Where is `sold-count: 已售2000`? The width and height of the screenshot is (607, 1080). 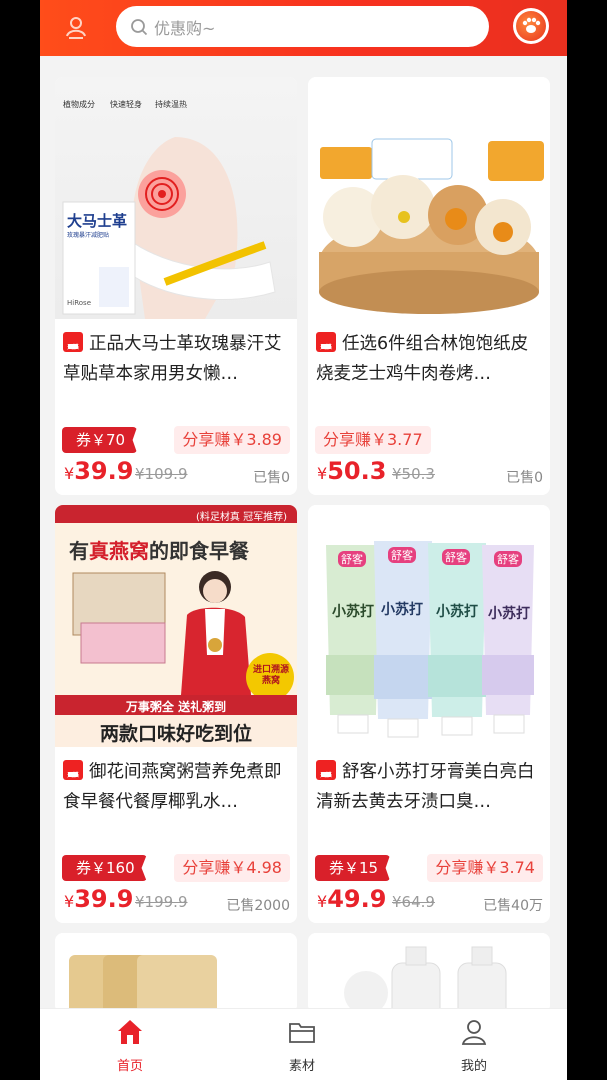
sold-count: 已售2000 is located at coordinates (258, 906).